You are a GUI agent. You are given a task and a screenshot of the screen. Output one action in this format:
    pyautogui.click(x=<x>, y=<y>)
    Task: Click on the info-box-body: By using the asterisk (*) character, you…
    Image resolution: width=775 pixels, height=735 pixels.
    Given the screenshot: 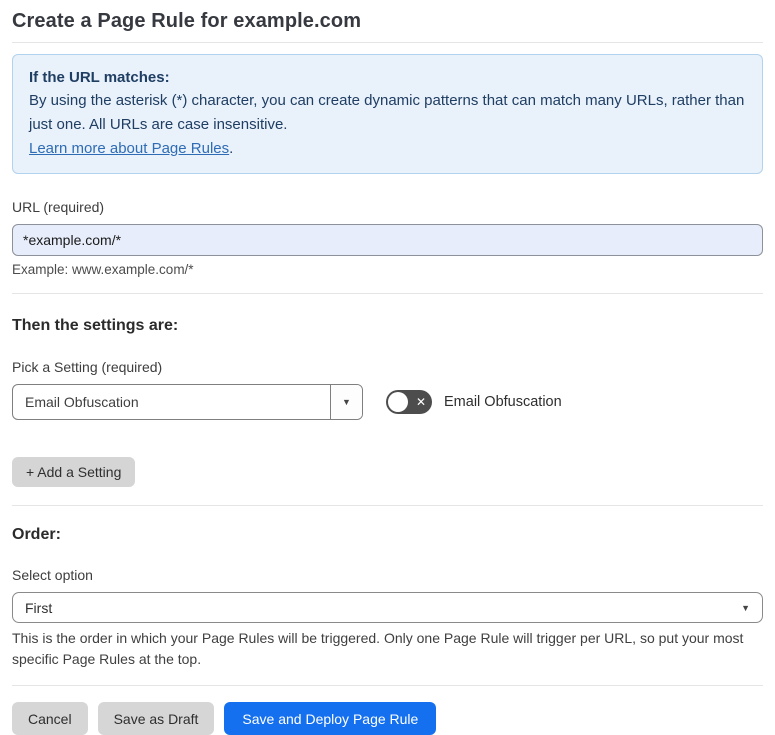 What is the action you would take?
    pyautogui.click(x=387, y=112)
    